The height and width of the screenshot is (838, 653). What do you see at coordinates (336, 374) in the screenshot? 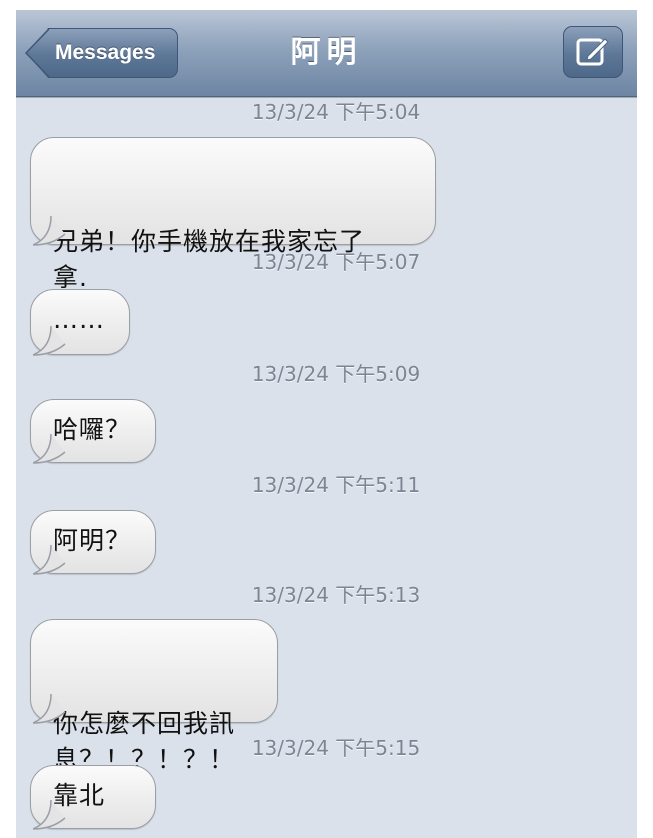
I see `message-timestamp: 13/3/24 下午5:09` at bounding box center [336, 374].